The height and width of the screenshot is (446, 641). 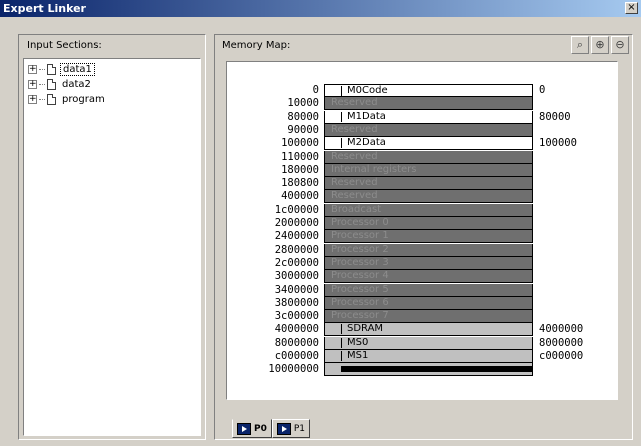 I want to click on start-address: 8000000, so click(x=296, y=342).